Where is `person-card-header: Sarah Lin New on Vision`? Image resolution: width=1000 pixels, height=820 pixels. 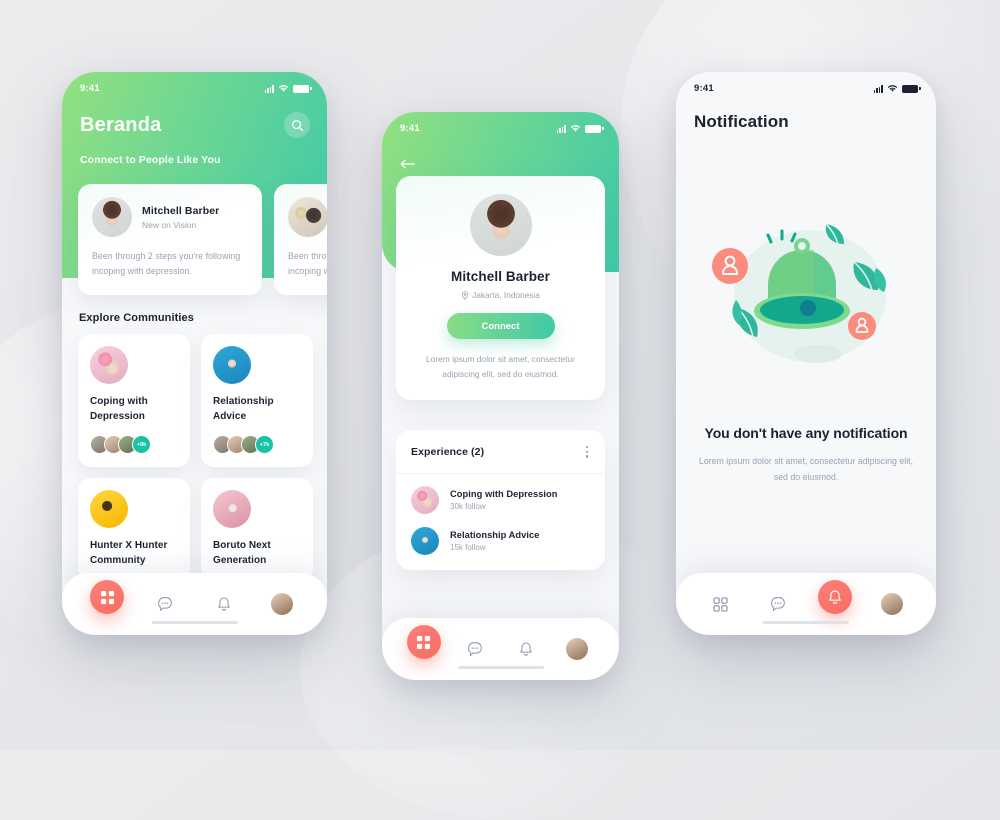
person-card-header: Sarah Lin New on Vision is located at coordinates (307, 217).